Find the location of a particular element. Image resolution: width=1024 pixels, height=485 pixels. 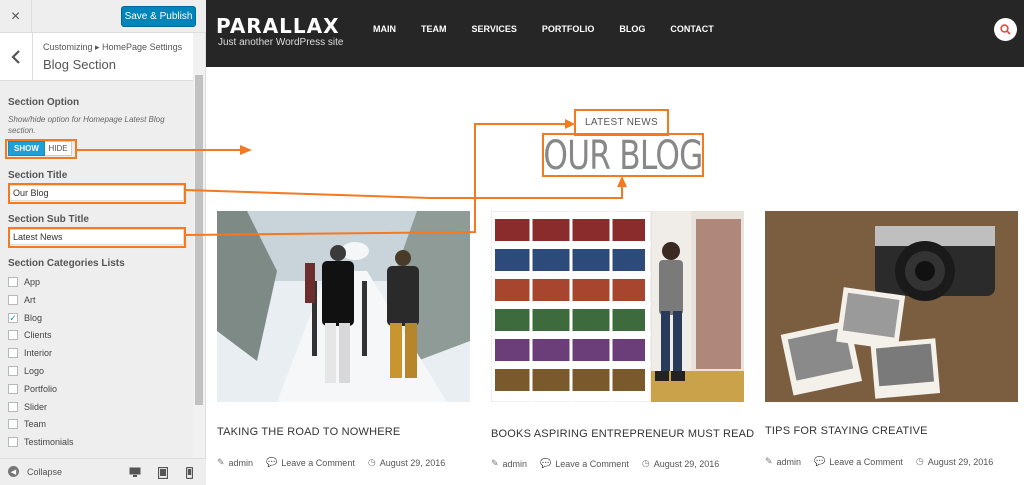

category-checkbox-row: Art is located at coordinates (22, 300).